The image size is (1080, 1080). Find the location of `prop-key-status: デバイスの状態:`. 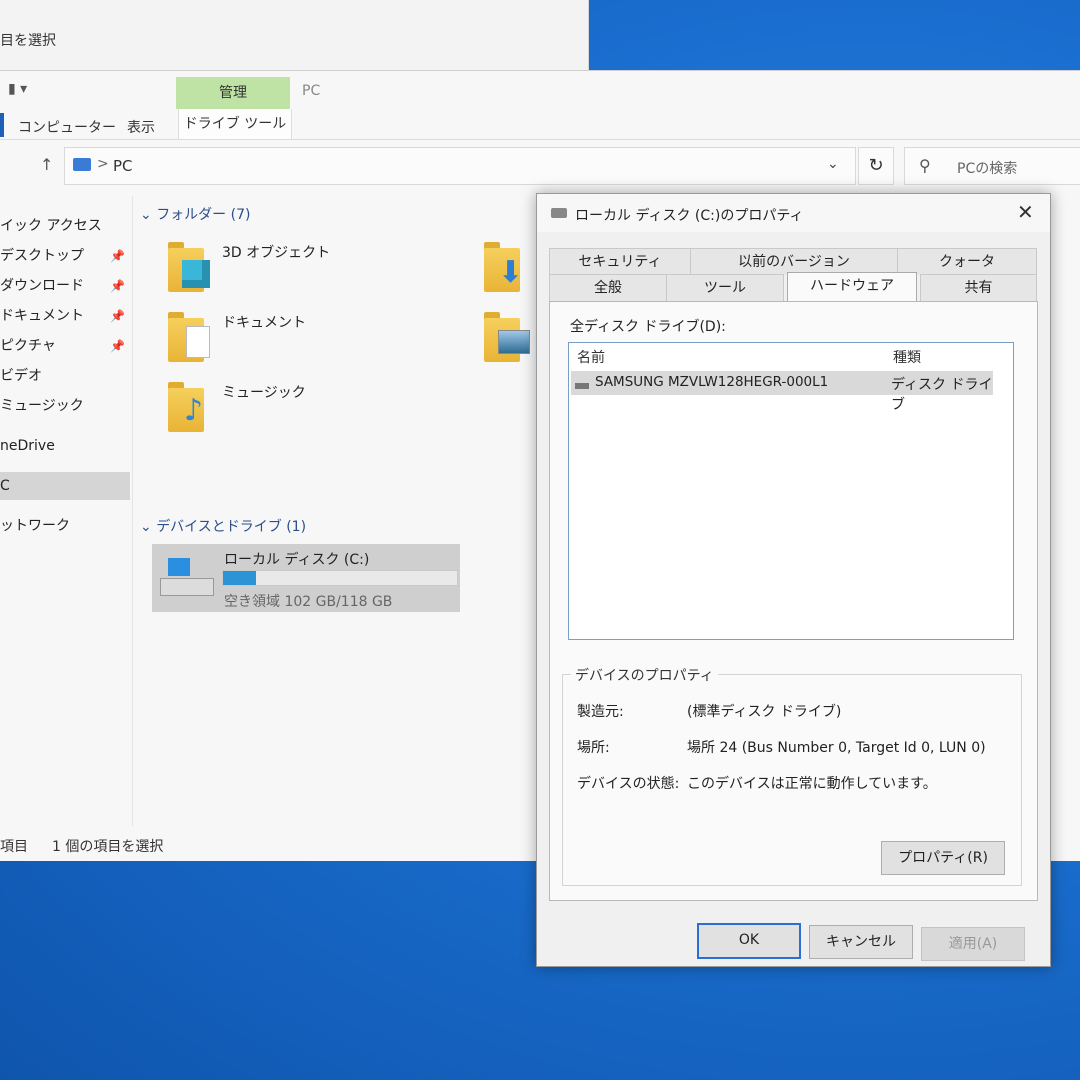

prop-key-status: デバイスの状態: is located at coordinates (628, 784).